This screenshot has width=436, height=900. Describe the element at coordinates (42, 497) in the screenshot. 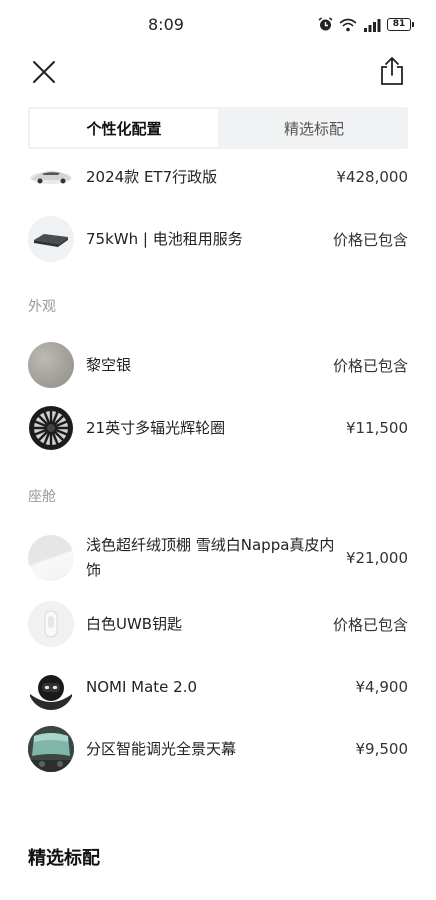

I see `section-title-cabin: 座舱` at that location.